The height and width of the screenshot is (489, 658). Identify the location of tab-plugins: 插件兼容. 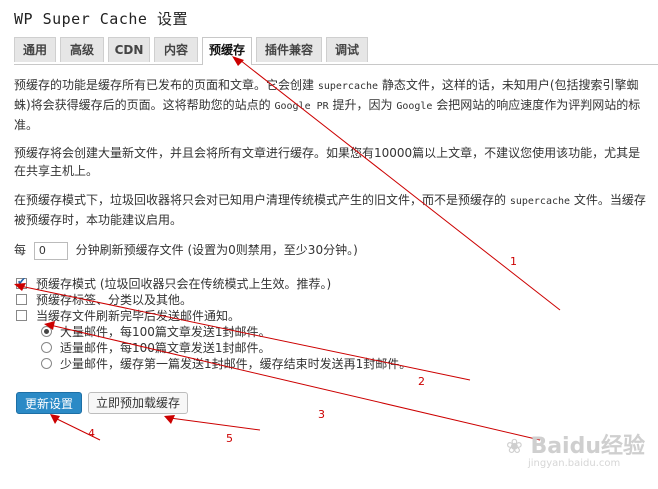
(289, 49).